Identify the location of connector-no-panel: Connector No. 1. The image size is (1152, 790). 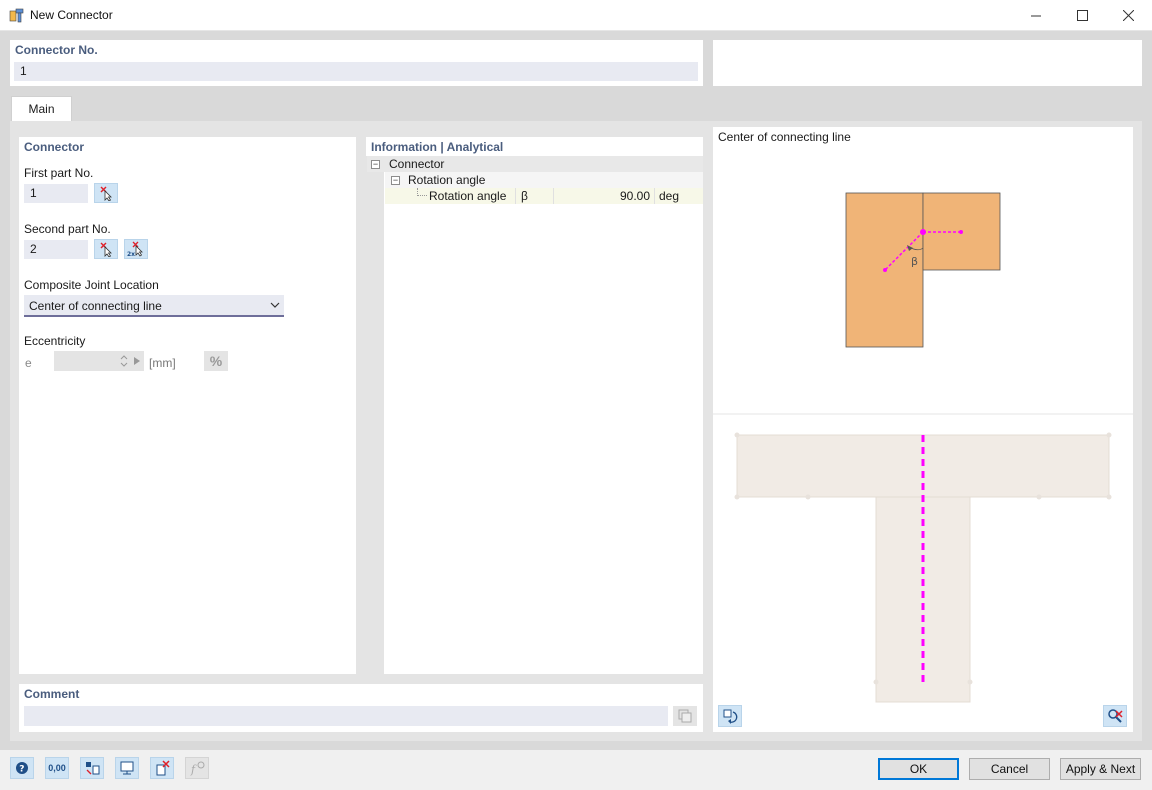
(356, 63).